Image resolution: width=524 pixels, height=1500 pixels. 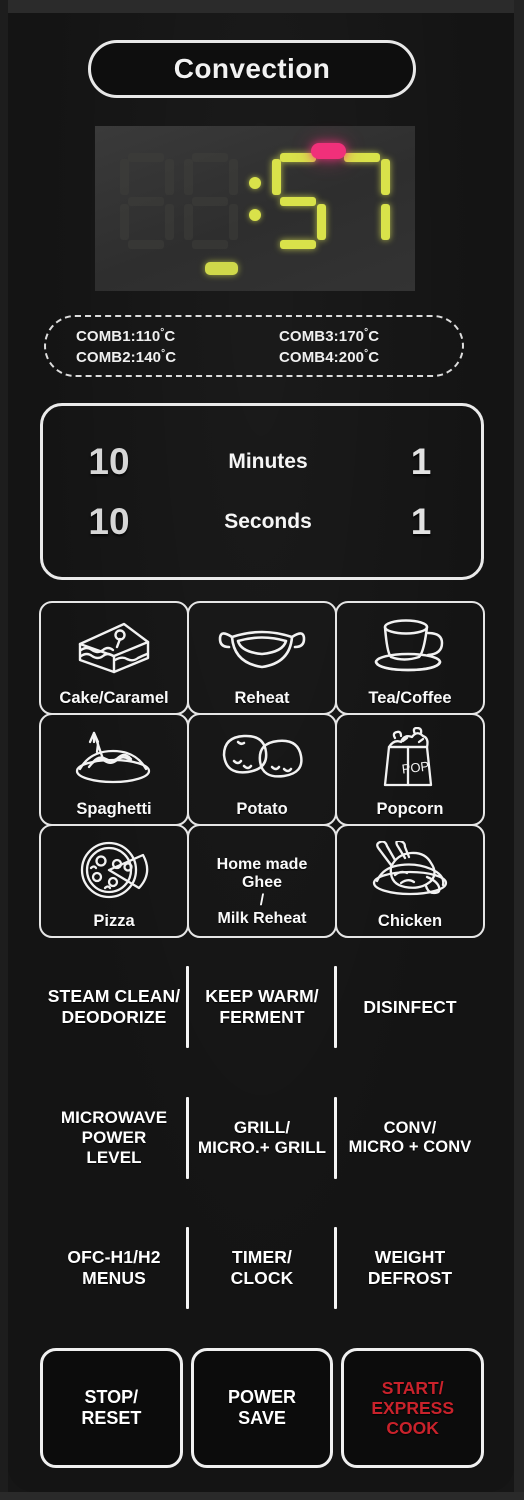 What do you see at coordinates (262, 919) in the screenshot?
I see `menu-label-line-4: Milk Reheat` at bounding box center [262, 919].